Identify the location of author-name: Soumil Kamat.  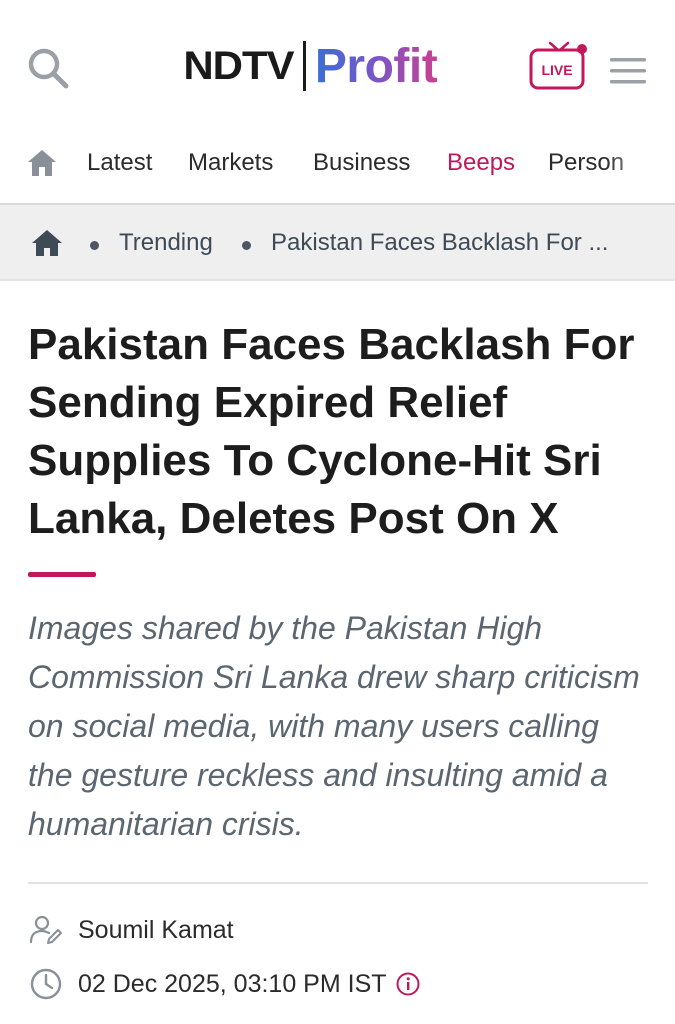
(156, 930).